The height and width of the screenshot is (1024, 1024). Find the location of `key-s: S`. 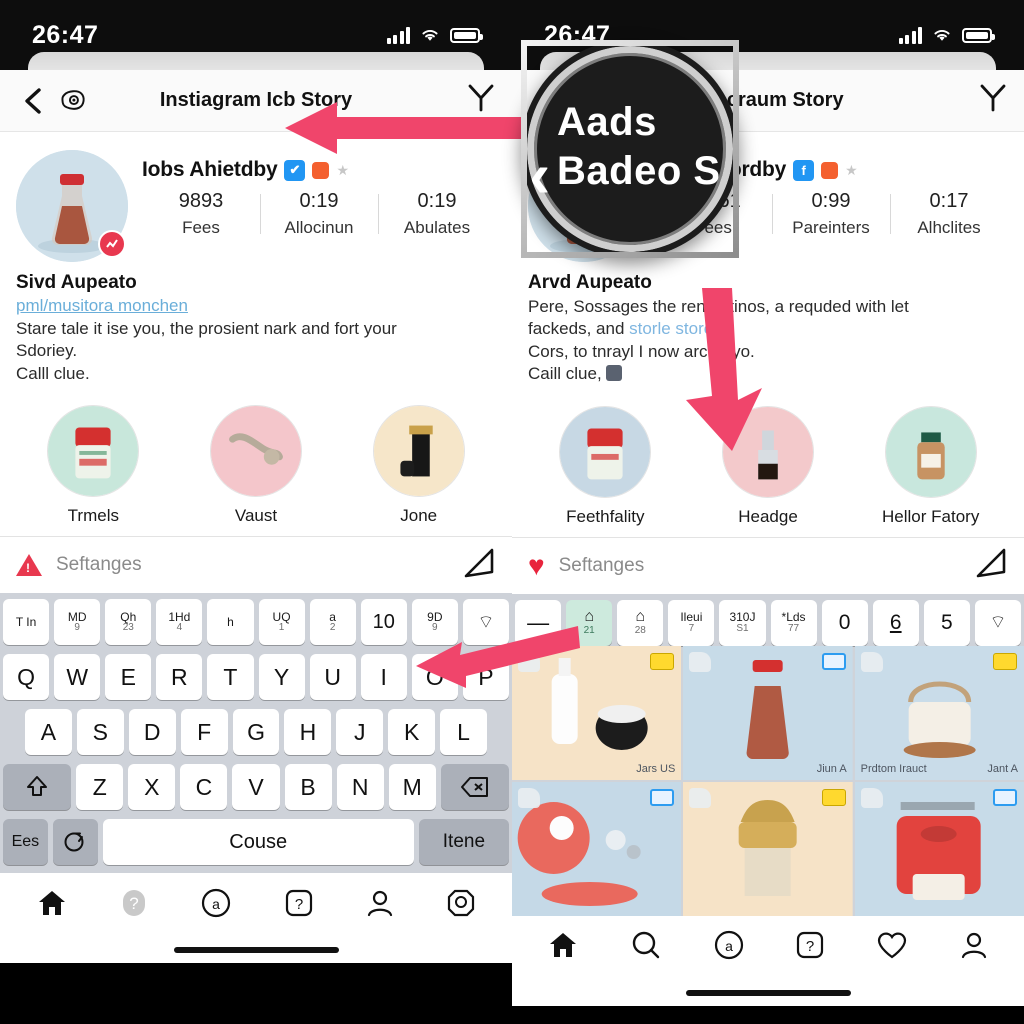

key-s: S is located at coordinates (100, 732).